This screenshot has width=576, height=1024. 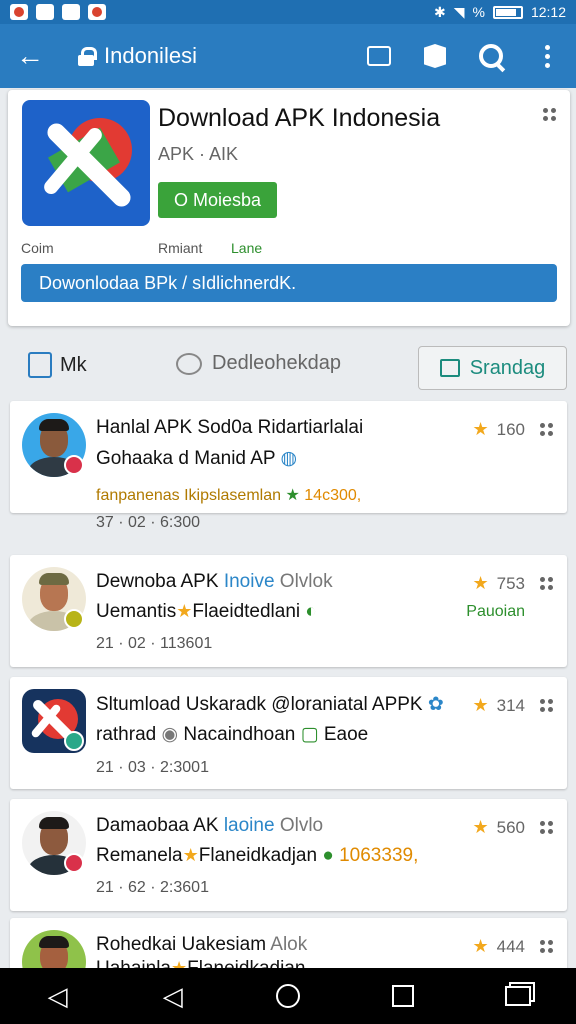 I want to click on notification-record-icon, so click(x=97, y=12).